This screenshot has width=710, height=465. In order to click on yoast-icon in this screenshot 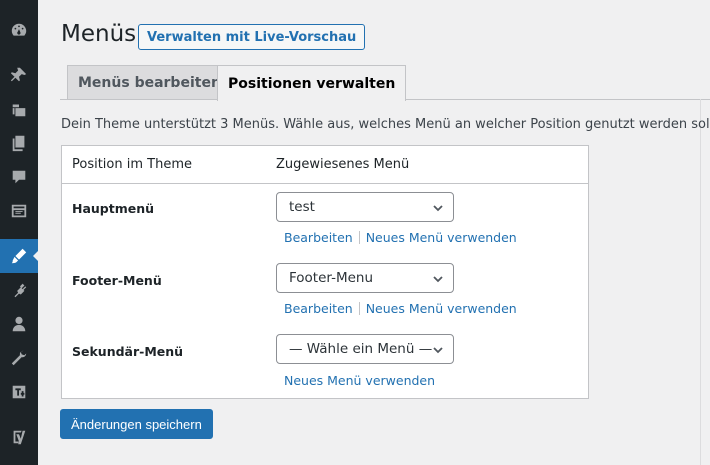, I will do `click(19, 437)`.